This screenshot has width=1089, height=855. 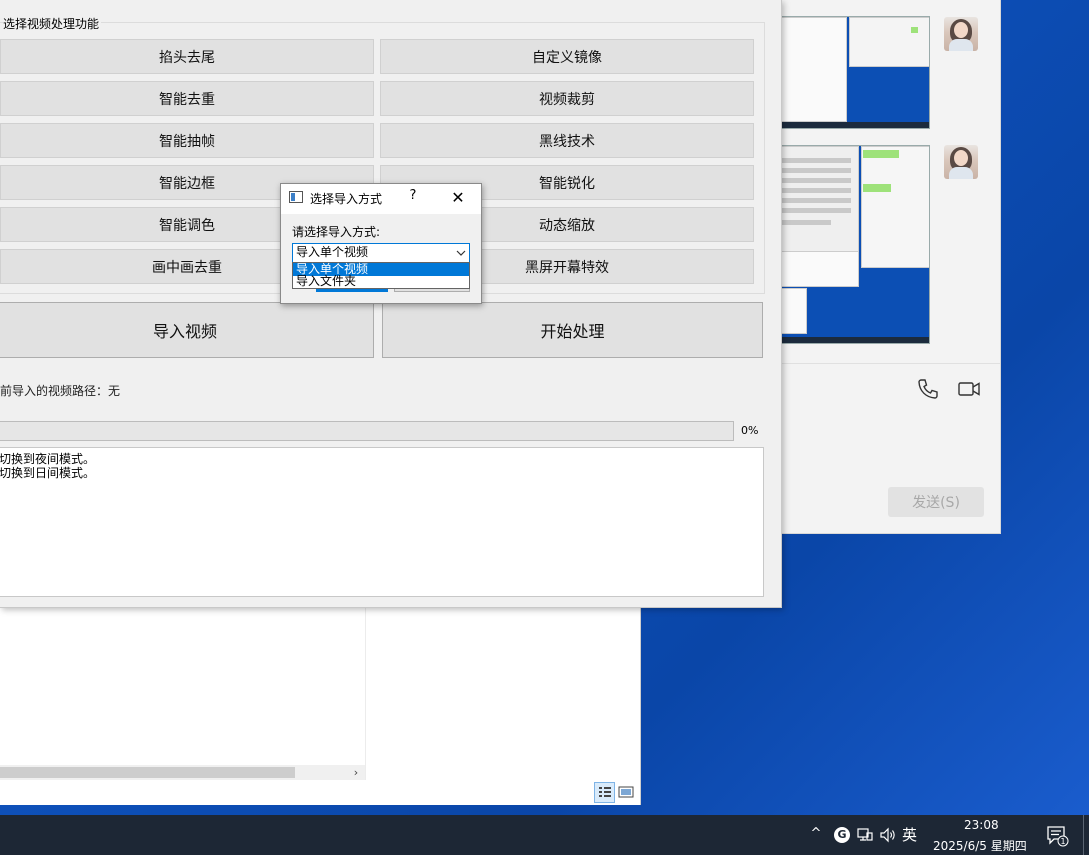 What do you see at coordinates (187, 98) in the screenshot?
I see `smart-dedup-button: 智能去重` at bounding box center [187, 98].